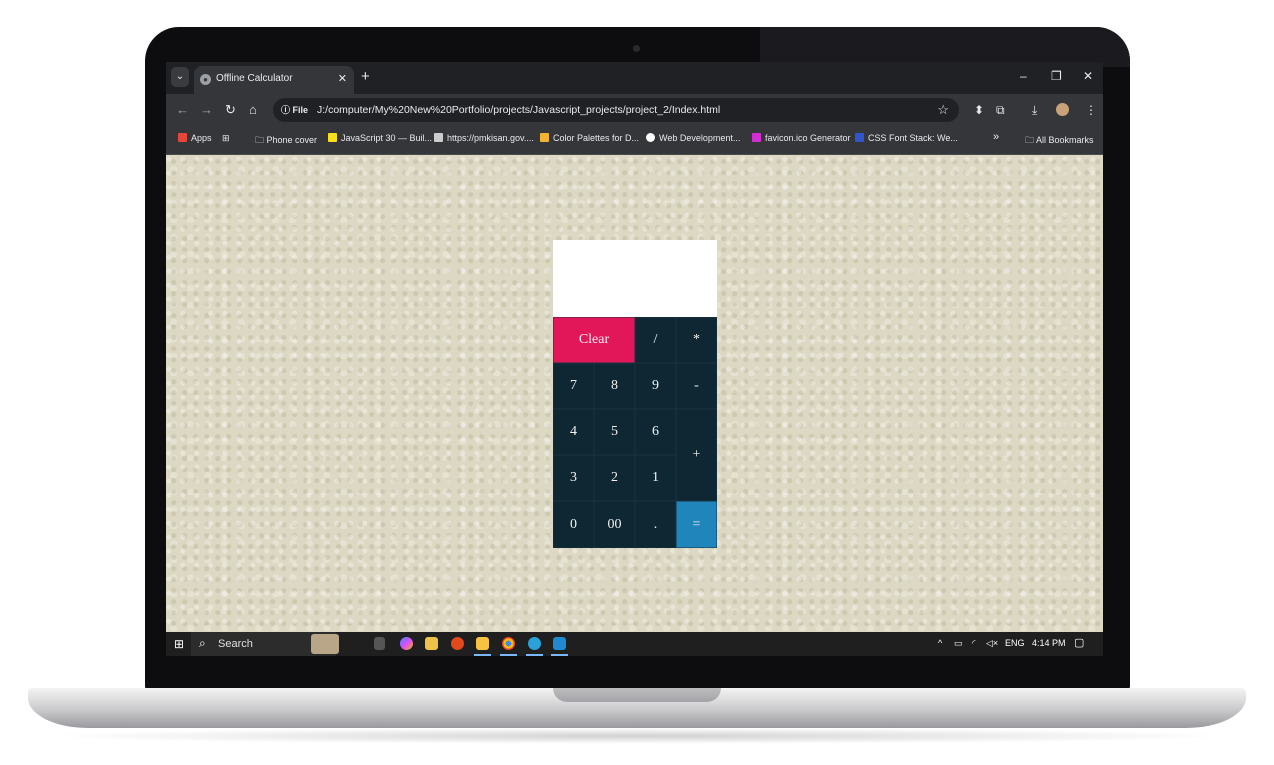 Image resolution: width=1274 pixels, height=765 pixels. Describe the element at coordinates (482, 643) in the screenshot. I see `file-explorer-icon` at that location.